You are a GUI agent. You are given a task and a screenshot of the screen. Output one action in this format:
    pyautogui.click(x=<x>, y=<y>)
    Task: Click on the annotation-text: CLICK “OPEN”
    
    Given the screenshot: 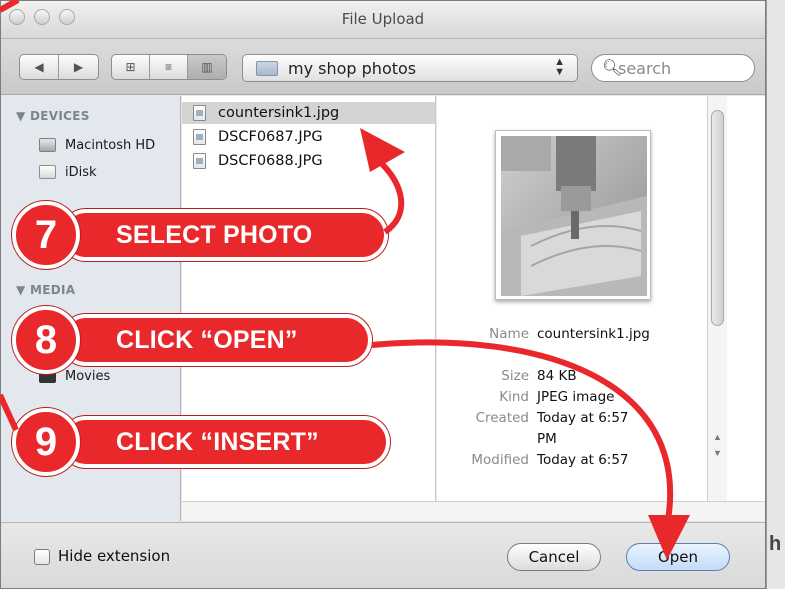 What is the action you would take?
    pyautogui.click(x=207, y=339)
    